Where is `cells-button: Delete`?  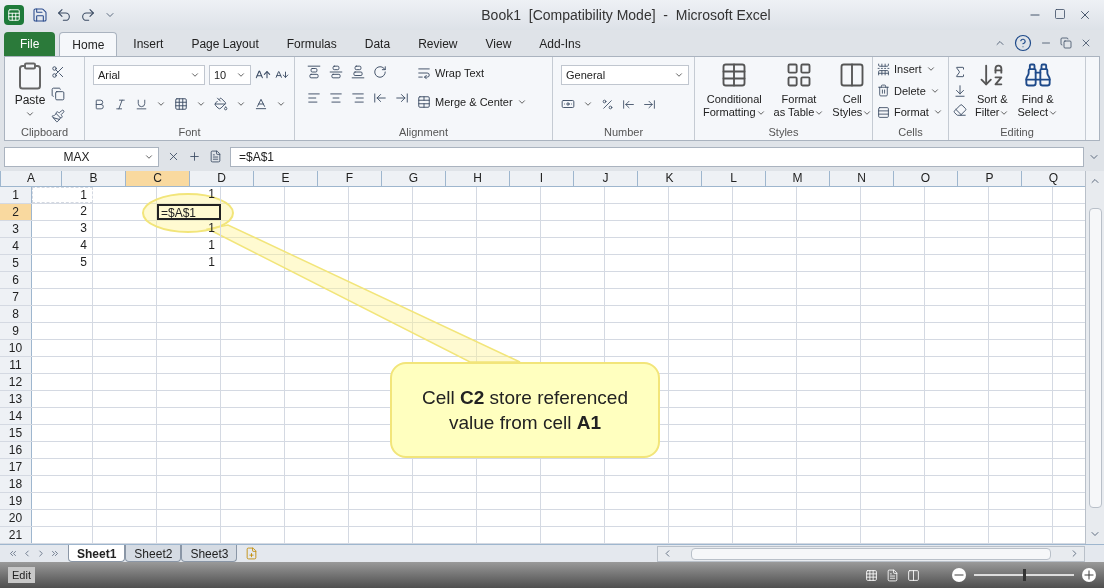
cells-button: Delete is located at coordinates (910, 90).